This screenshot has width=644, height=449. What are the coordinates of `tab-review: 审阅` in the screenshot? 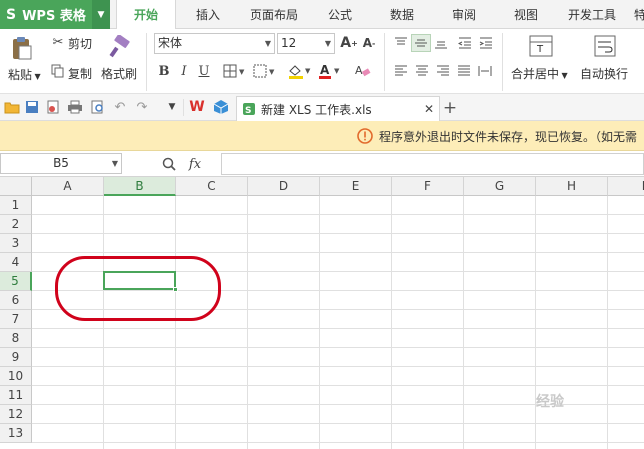 It's located at (464, 14).